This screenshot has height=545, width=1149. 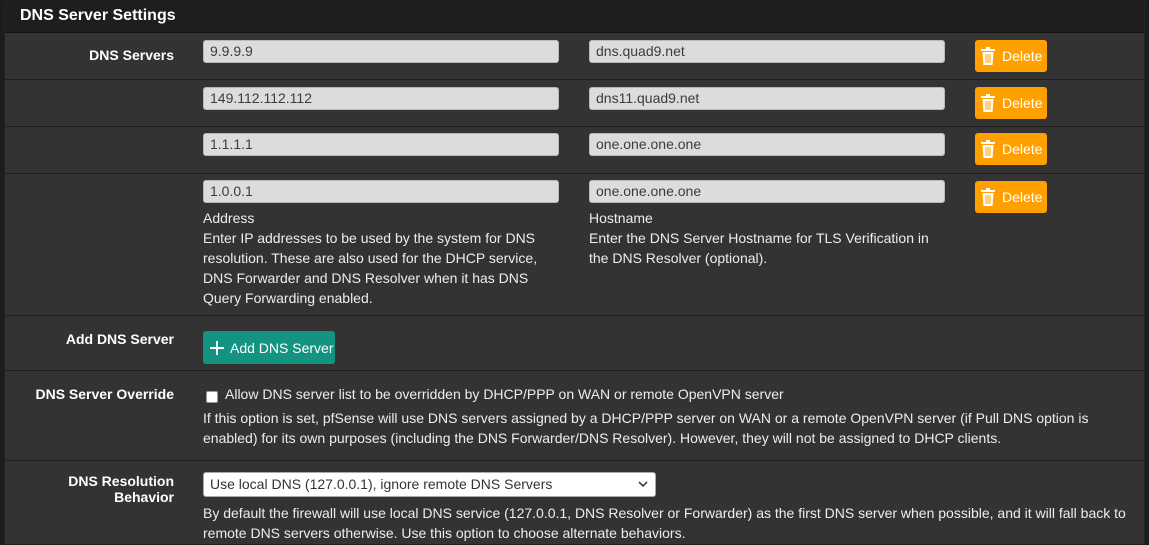 What do you see at coordinates (282, 347) in the screenshot?
I see `add-dns-server-button-label: Add DNS Server` at bounding box center [282, 347].